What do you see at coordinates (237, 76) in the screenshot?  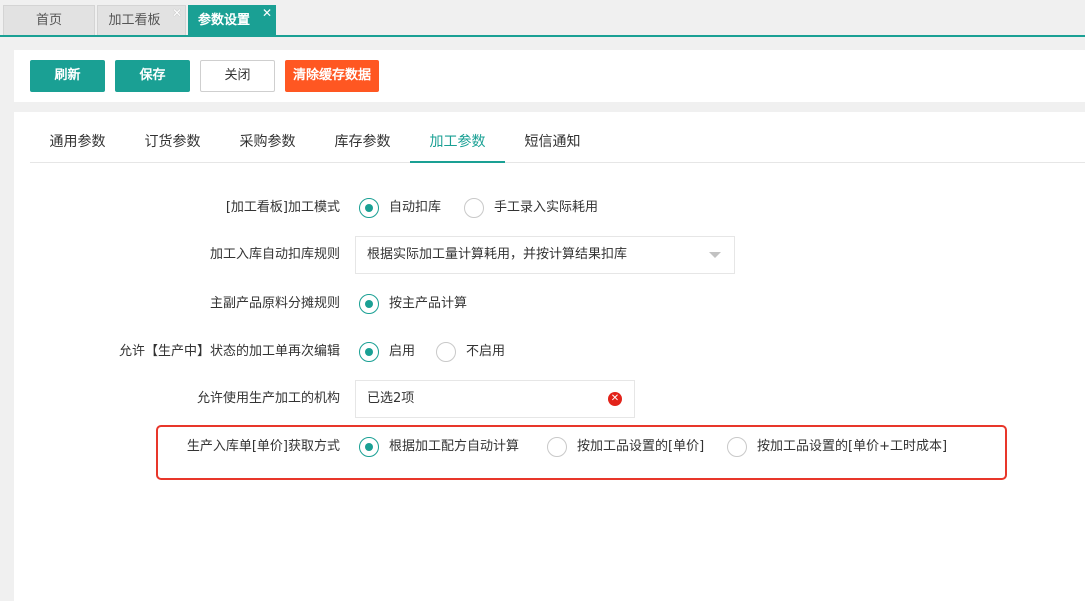 I see `close-button: 关闭` at bounding box center [237, 76].